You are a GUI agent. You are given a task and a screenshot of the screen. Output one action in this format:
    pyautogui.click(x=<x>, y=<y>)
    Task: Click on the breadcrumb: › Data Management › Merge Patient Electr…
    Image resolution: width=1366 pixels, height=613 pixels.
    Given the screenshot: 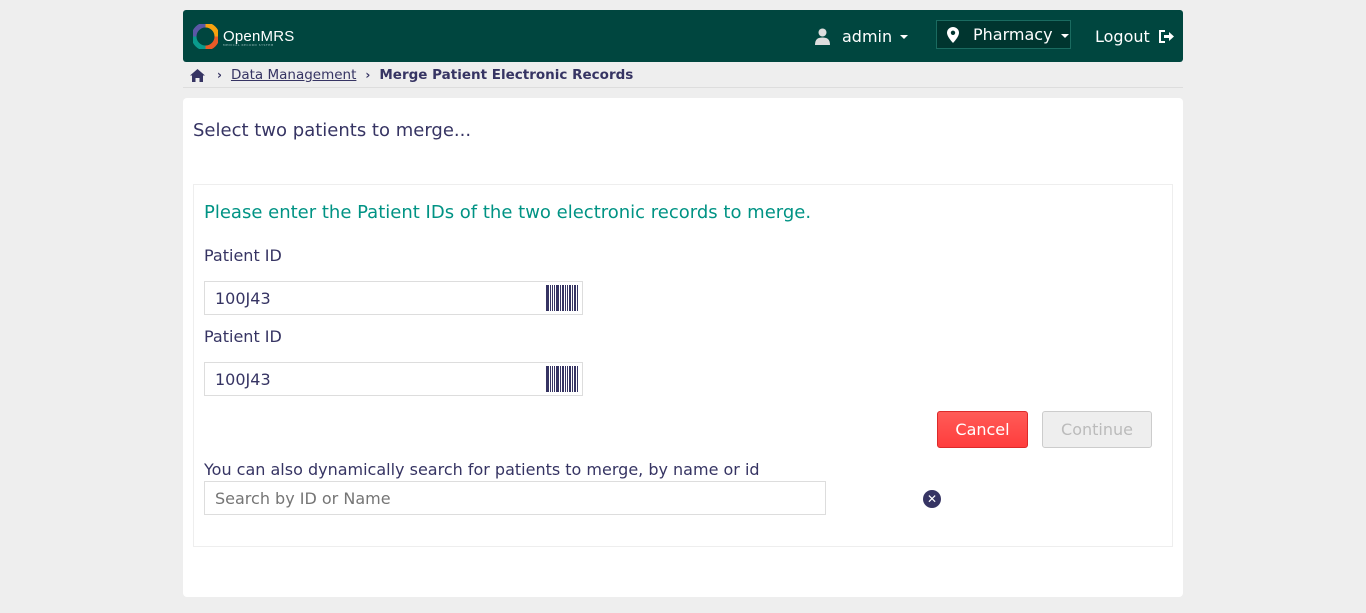 What is the action you would take?
    pyautogui.click(x=683, y=75)
    